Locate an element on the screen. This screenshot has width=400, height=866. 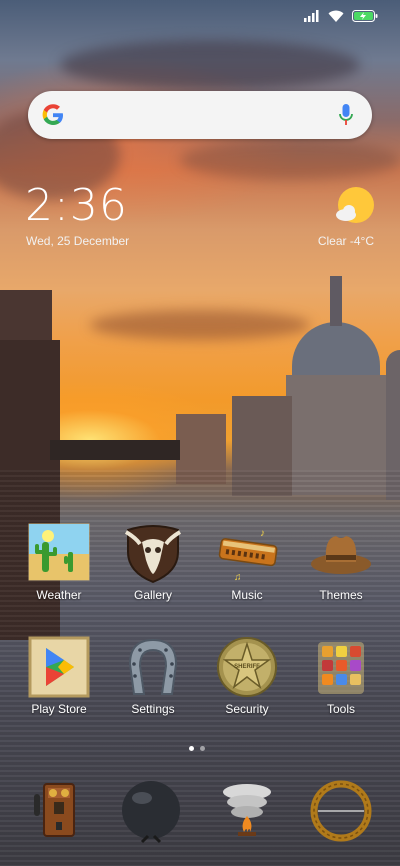
app-security: SHERIFF Security is located at coordinates (247, 676).